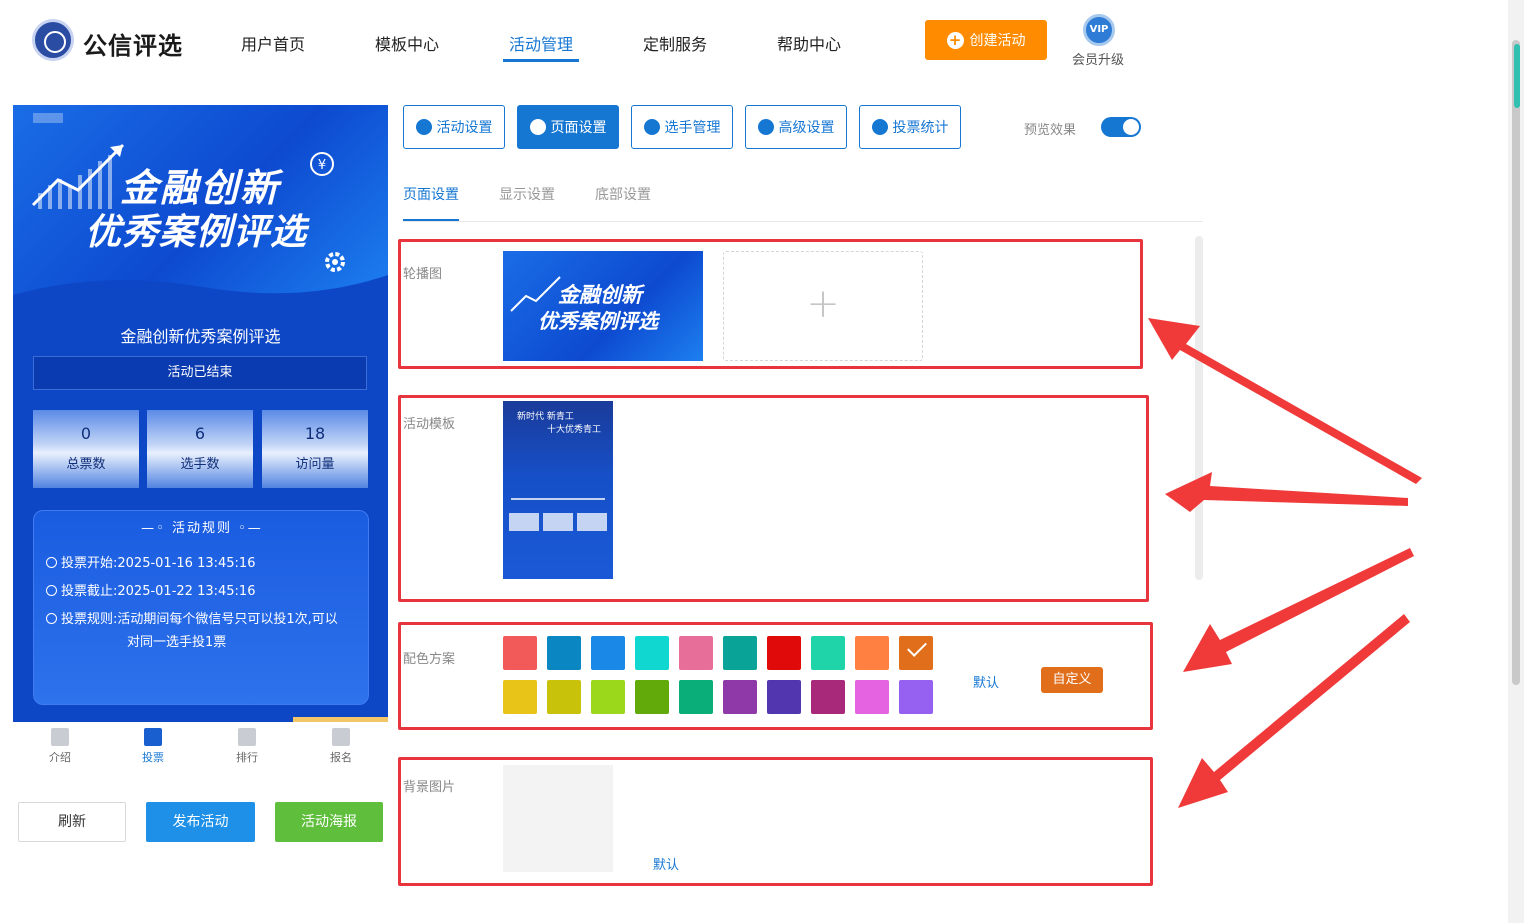 This screenshot has width=1524, height=923. Describe the element at coordinates (1098, 58) in the screenshot. I see `vip-upgrade-link: 会员升级` at that location.